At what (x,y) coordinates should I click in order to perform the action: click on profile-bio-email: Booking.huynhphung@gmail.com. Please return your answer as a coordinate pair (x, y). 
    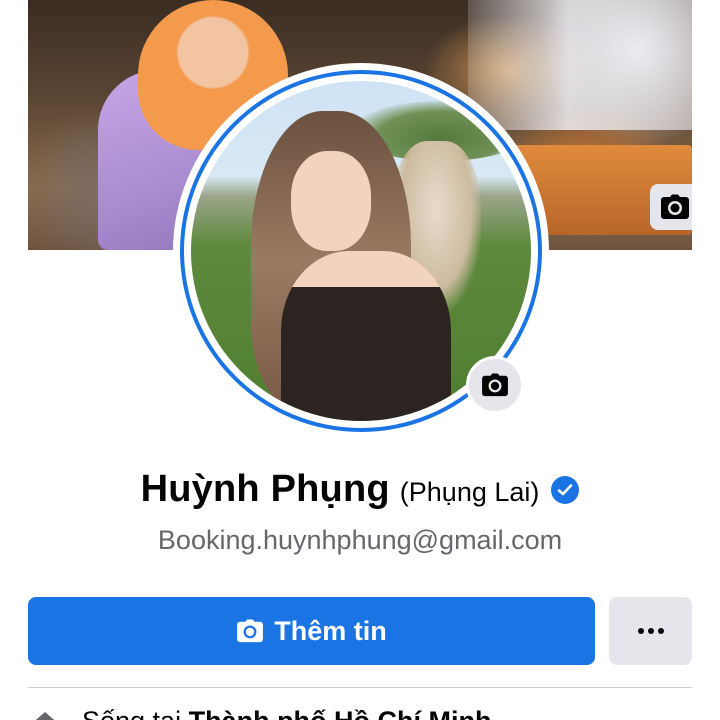
    Looking at the image, I should click on (360, 540).